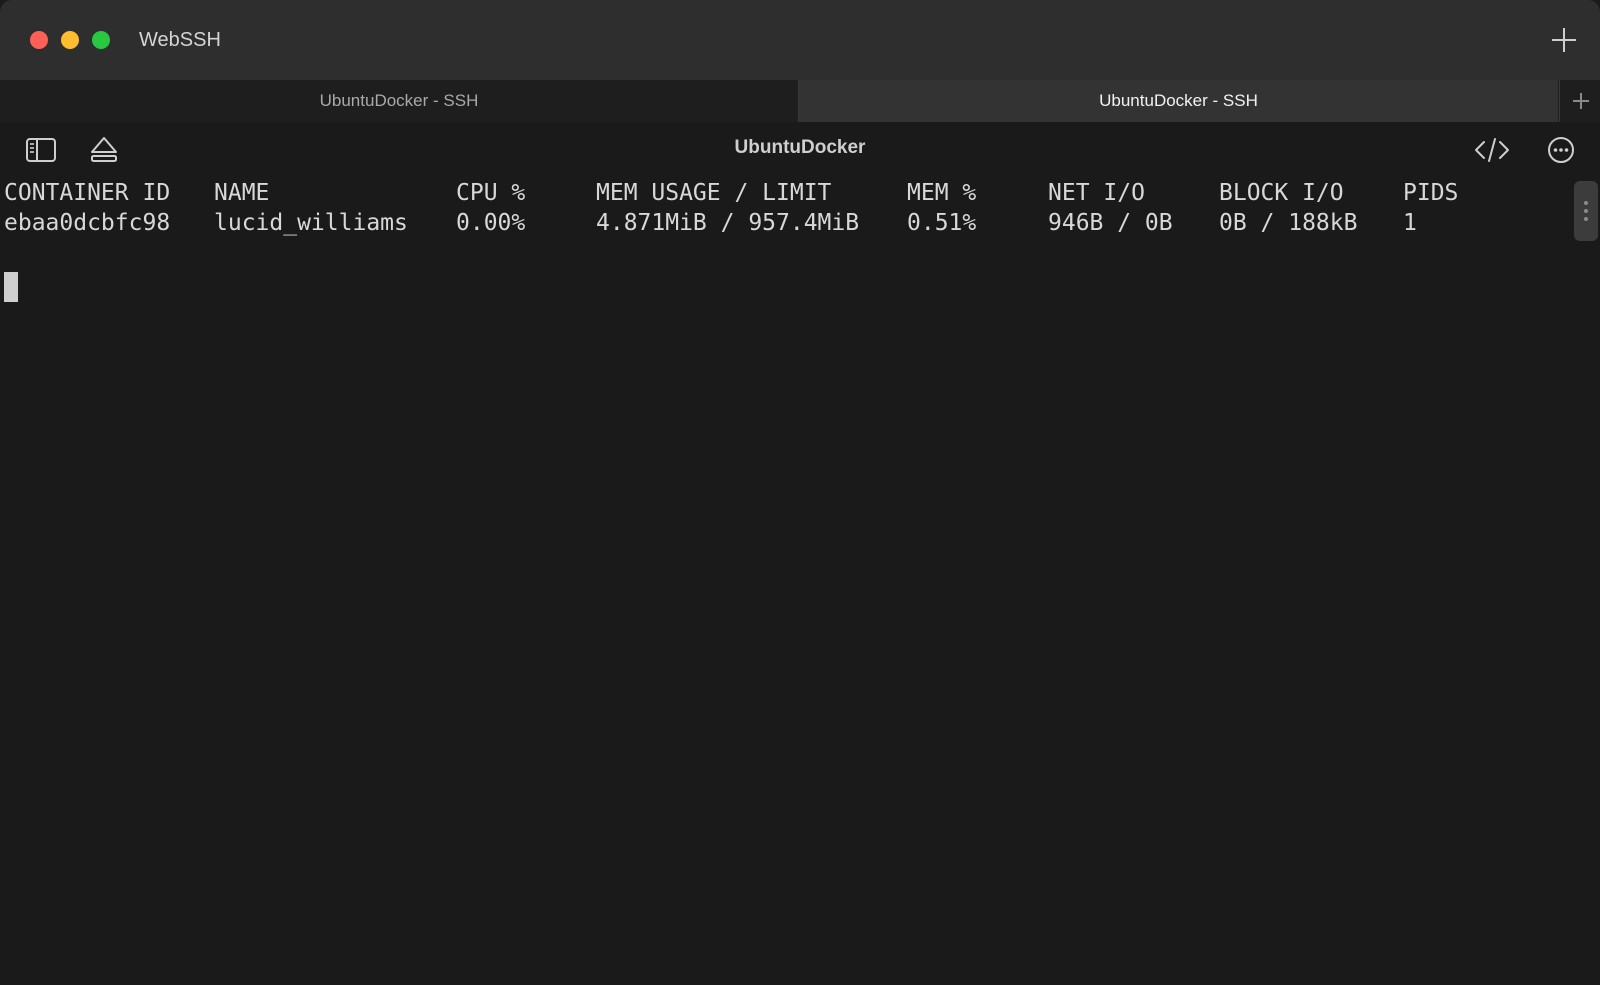 The height and width of the screenshot is (985, 1600). Describe the element at coordinates (800, 40) in the screenshot. I see `title-bar: WebSSH` at that location.